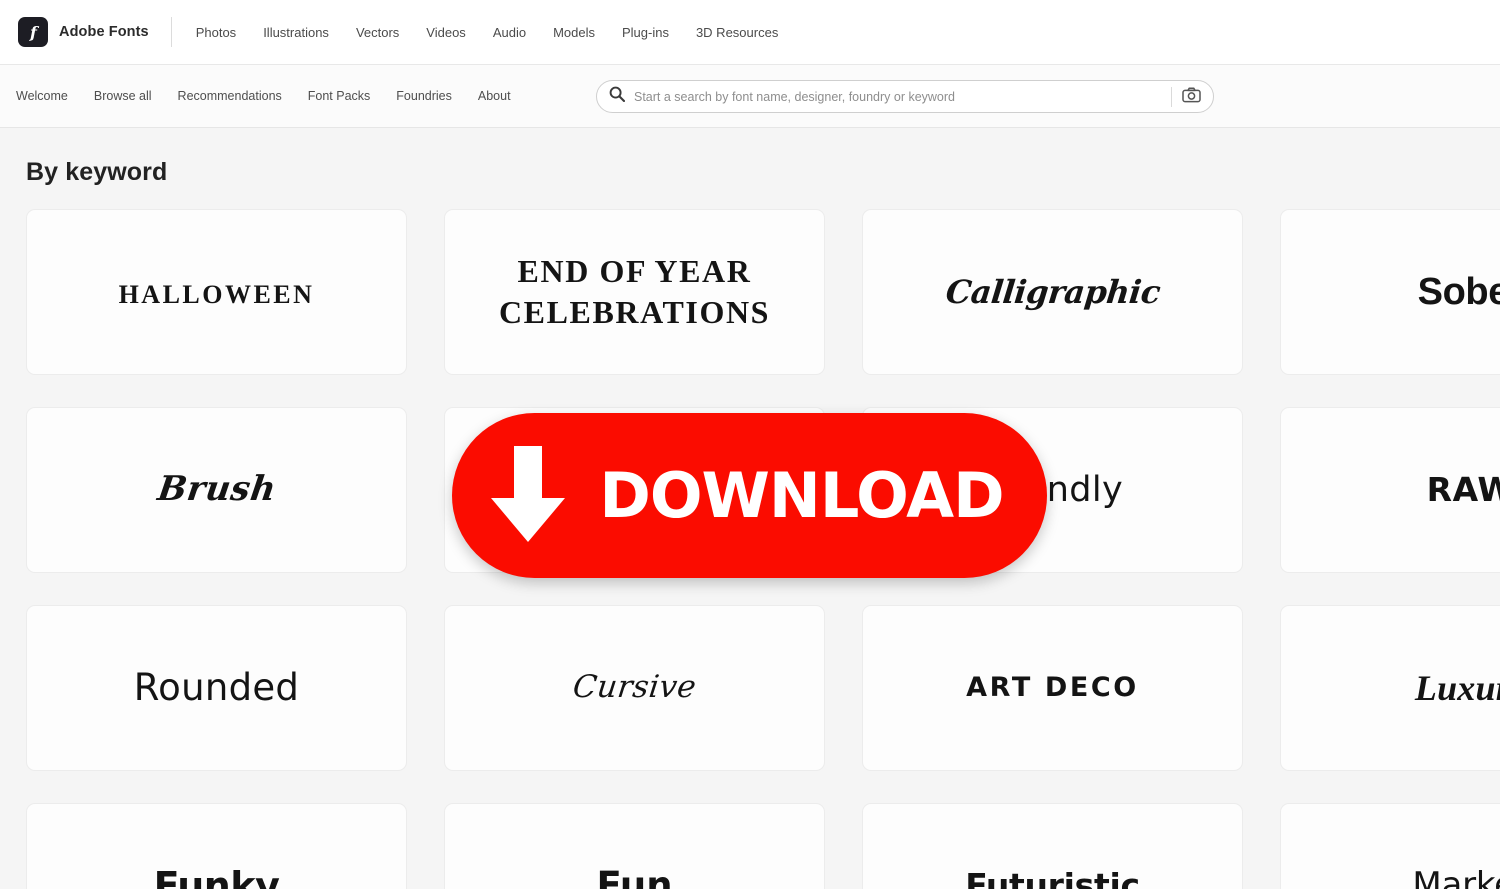 The height and width of the screenshot is (889, 1500). I want to click on keyword-label: Marker, so click(1456, 877).